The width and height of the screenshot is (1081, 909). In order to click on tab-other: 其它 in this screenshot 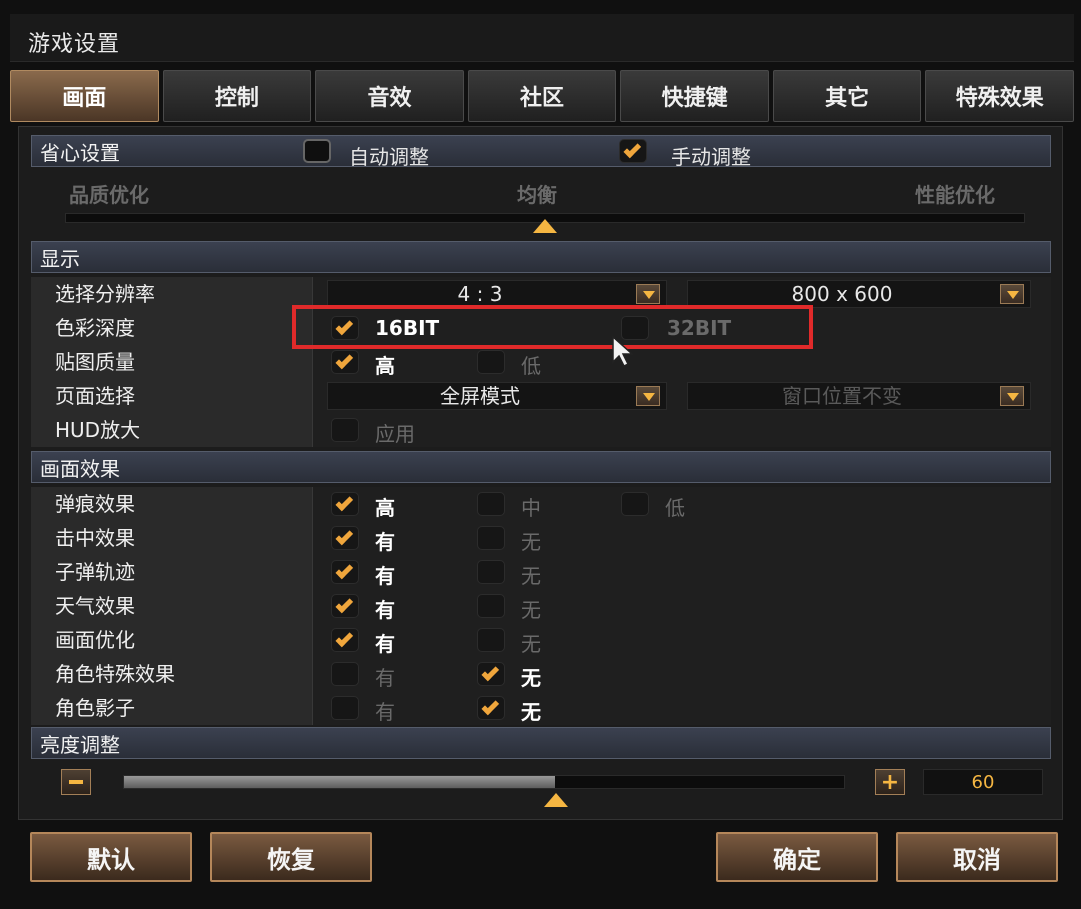, I will do `click(847, 96)`.